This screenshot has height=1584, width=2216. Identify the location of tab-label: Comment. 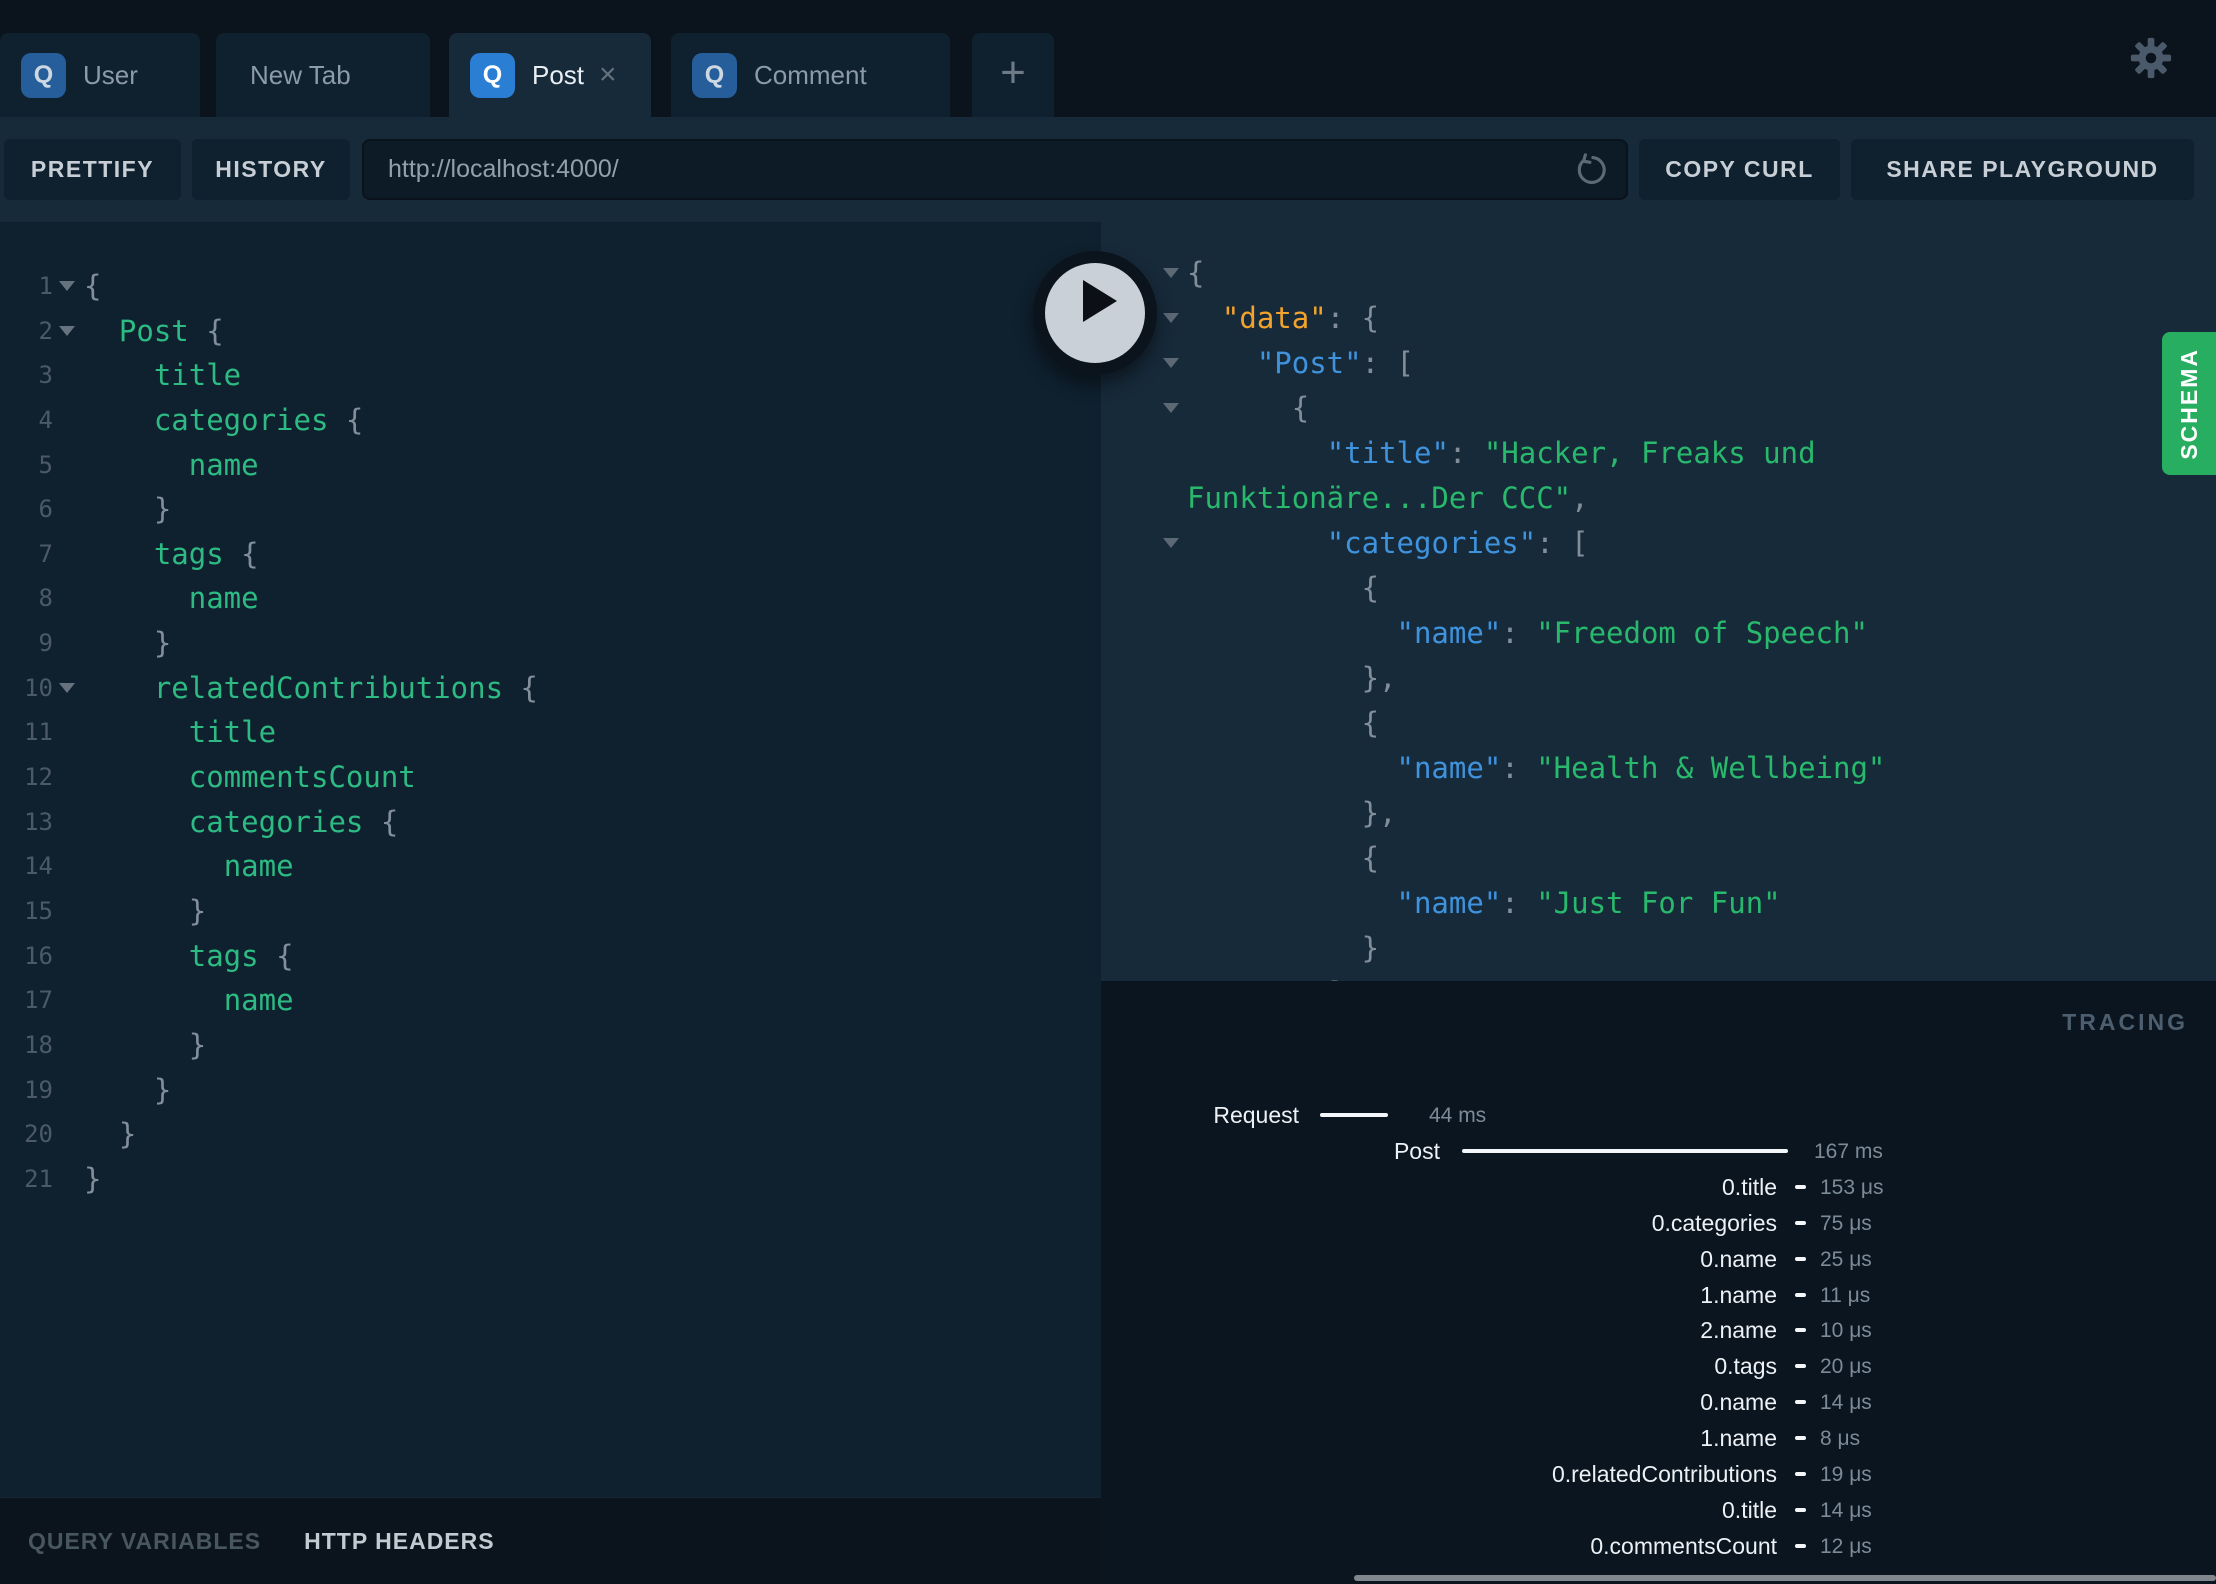
(810, 74).